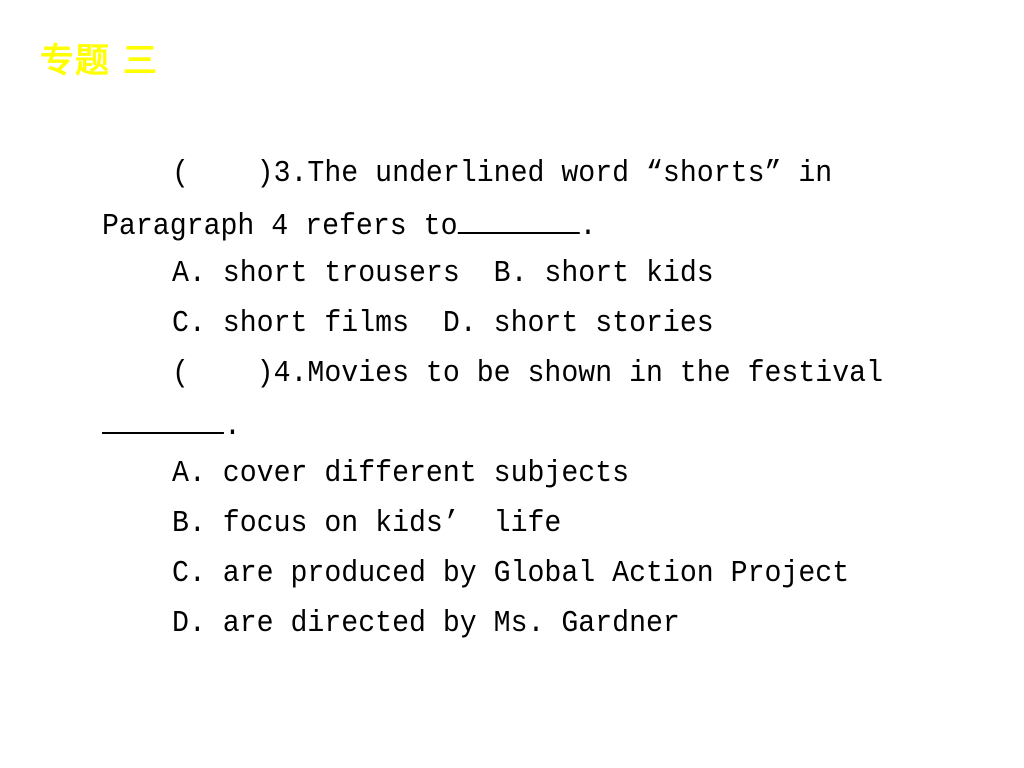 The image size is (1024, 768). What do you see at coordinates (367, 523) in the screenshot?
I see `question-4-option-b: B. focus on kids’ life` at bounding box center [367, 523].